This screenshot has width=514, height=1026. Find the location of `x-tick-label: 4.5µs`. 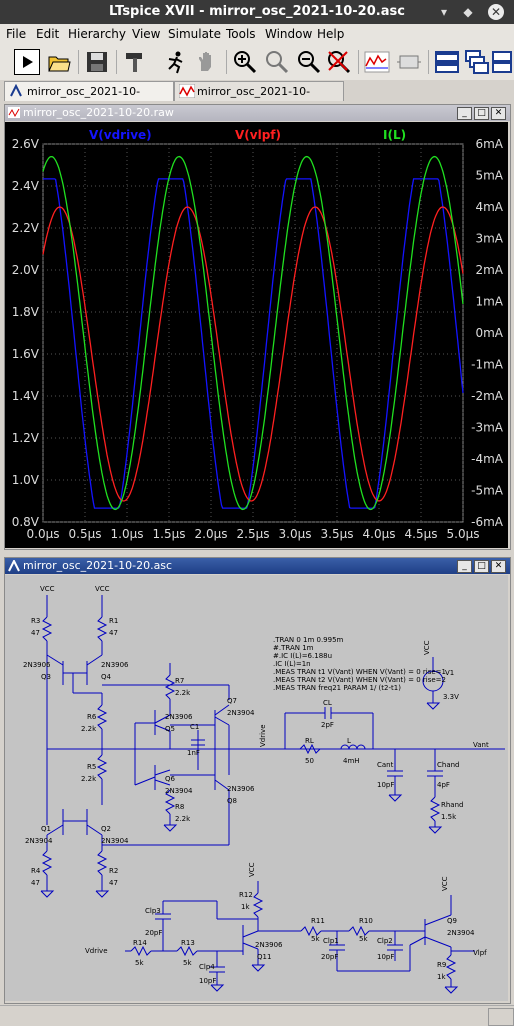

x-tick-label: 4.5µs is located at coordinates (421, 534).